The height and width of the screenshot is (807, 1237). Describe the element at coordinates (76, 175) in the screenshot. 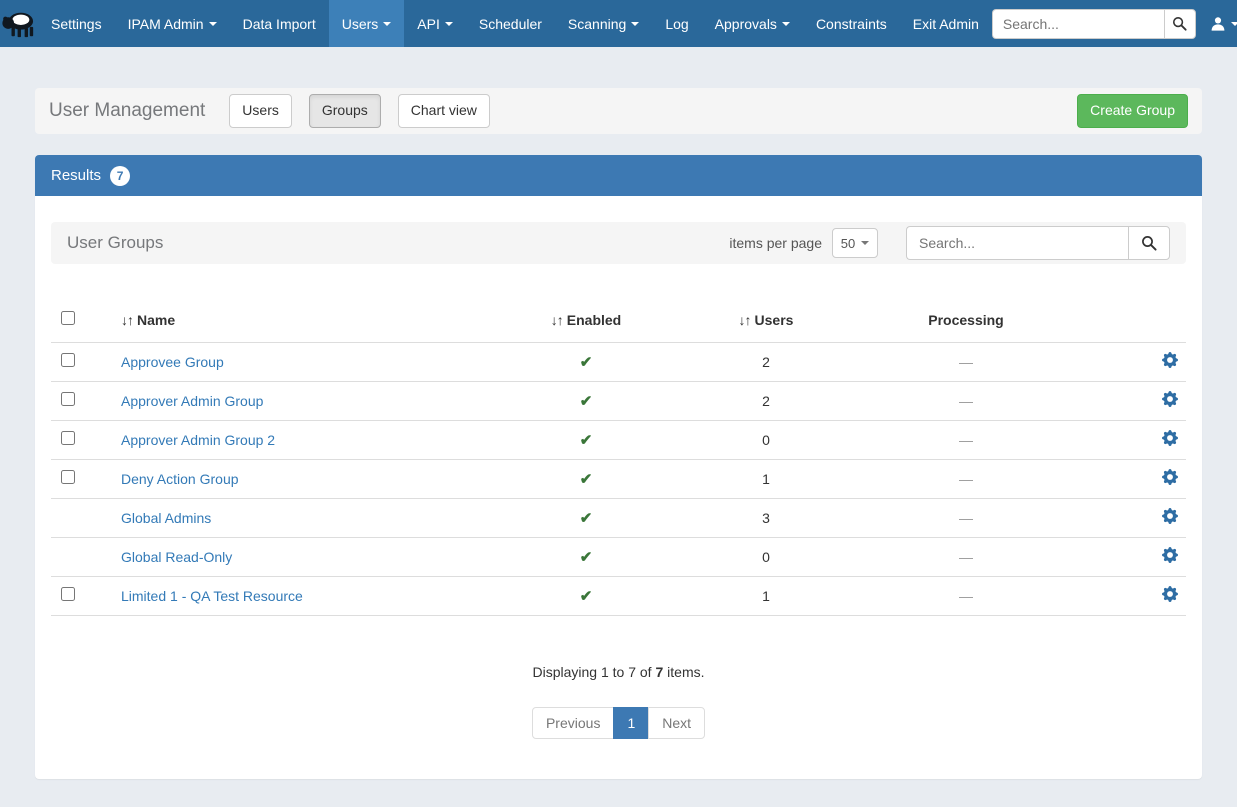

I see `results-title: Results` at that location.